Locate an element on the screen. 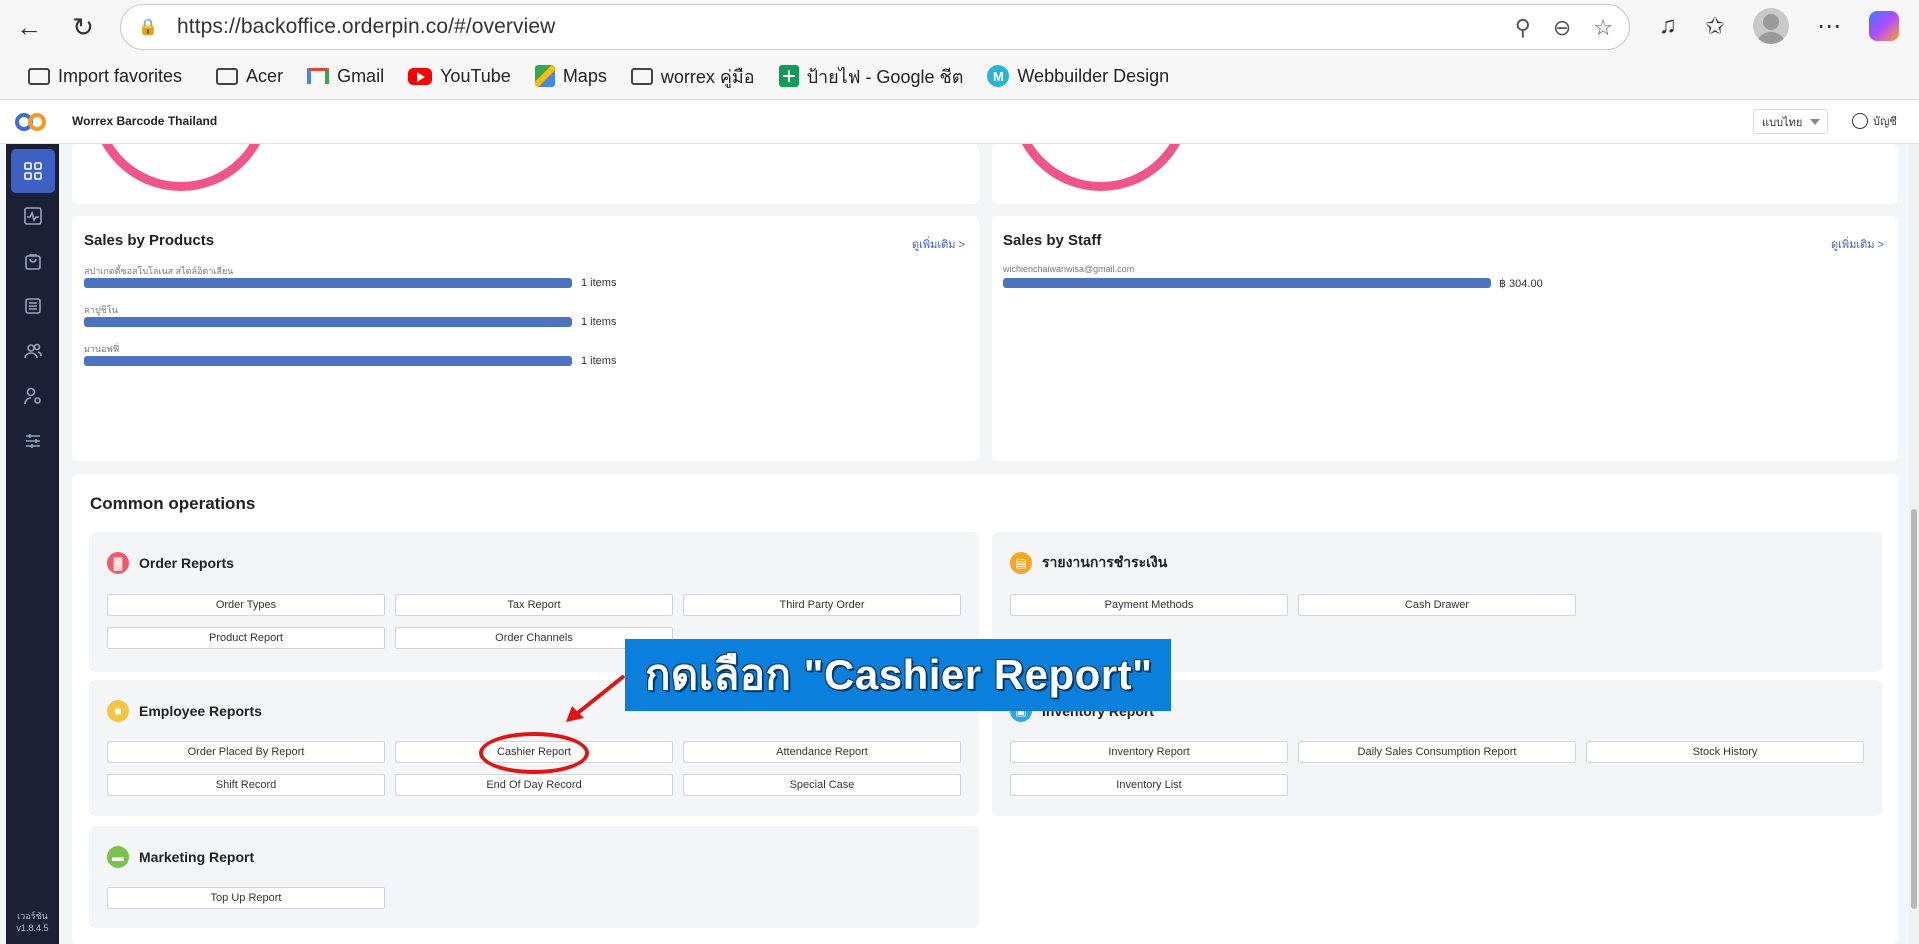 Image resolution: width=1919 pixels, height=944 pixels. language-select: แบบไทย is located at coordinates (1790, 121).